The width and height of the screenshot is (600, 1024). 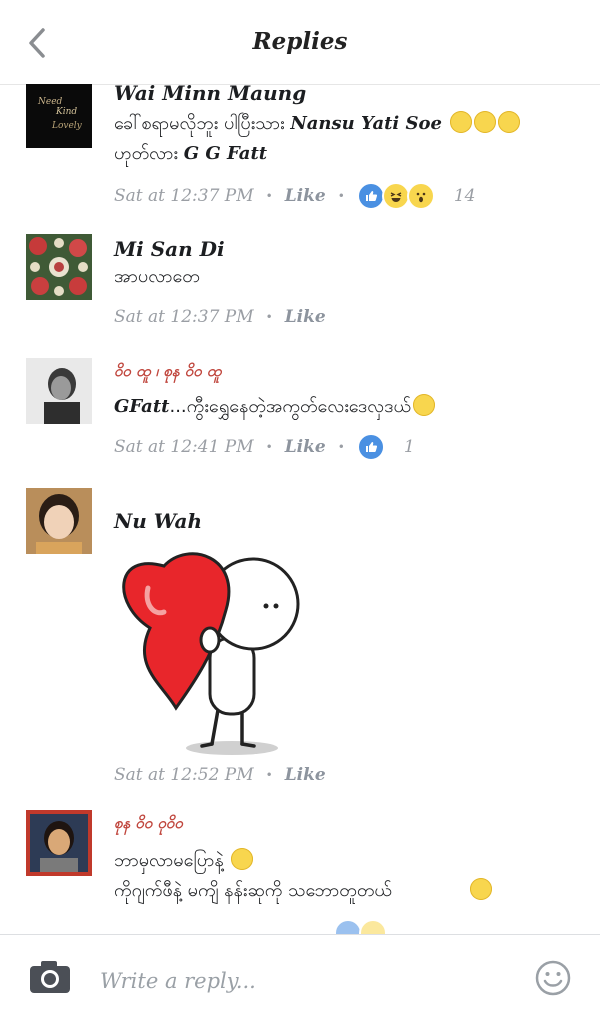 I want to click on mention-tag: G G Fatt, so click(x=225, y=153).